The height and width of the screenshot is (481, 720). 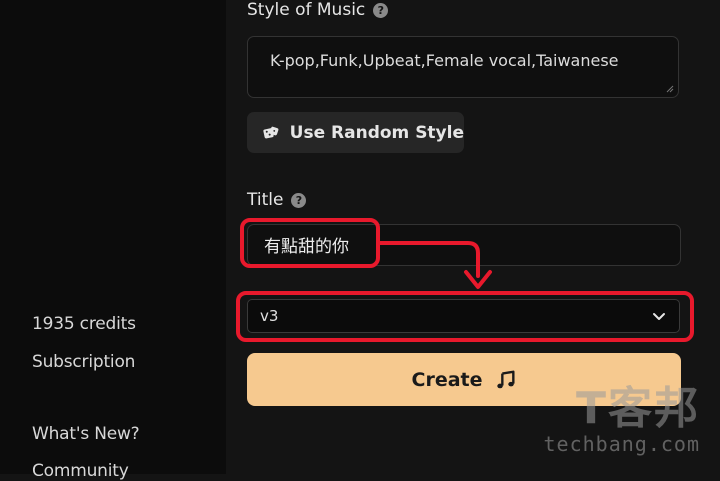 I want to click on music-note-icon, so click(x=505, y=379).